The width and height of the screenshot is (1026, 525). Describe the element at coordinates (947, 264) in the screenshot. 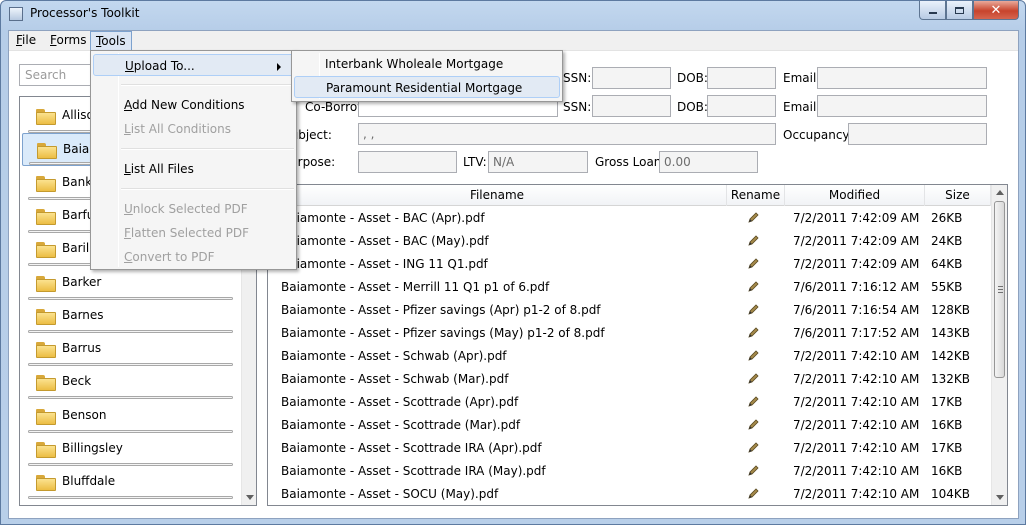

I see `file-size: 64KB` at that location.